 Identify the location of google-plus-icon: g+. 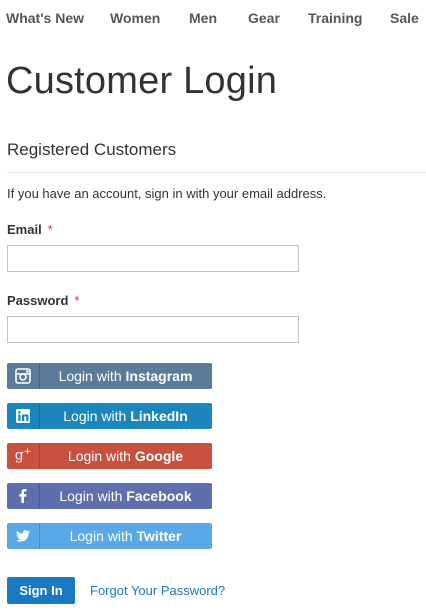
(23, 456).